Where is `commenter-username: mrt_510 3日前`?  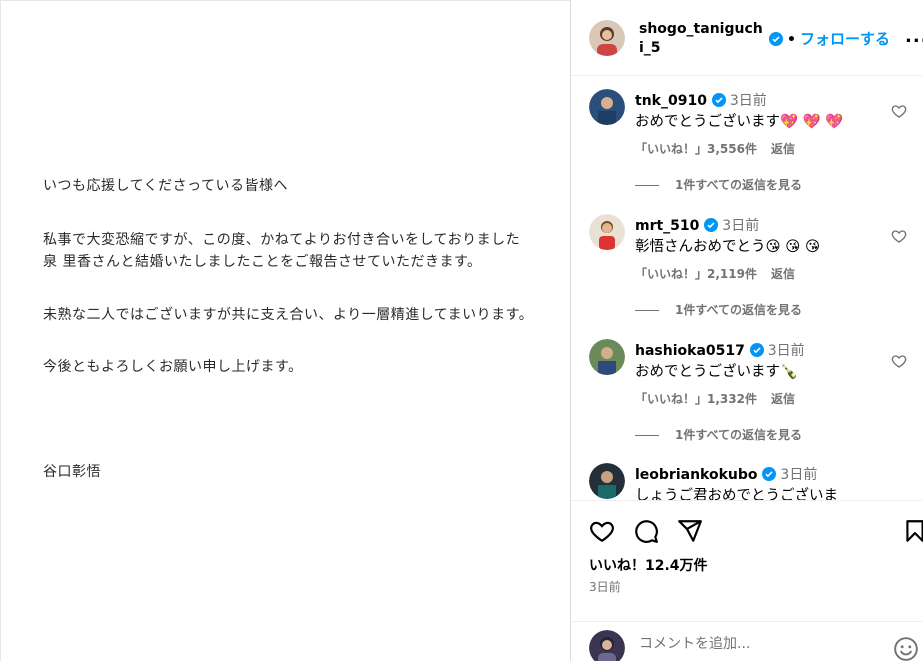
commenter-username: mrt_510 3日前 is located at coordinates (697, 225).